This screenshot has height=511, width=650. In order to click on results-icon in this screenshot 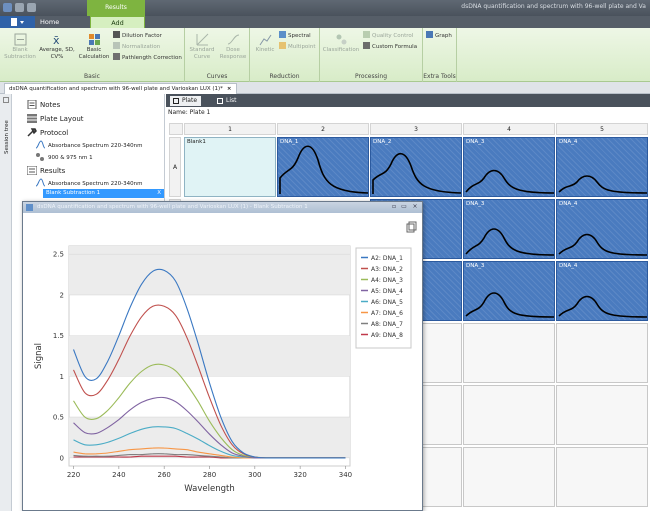, I will do `click(32, 170)`.